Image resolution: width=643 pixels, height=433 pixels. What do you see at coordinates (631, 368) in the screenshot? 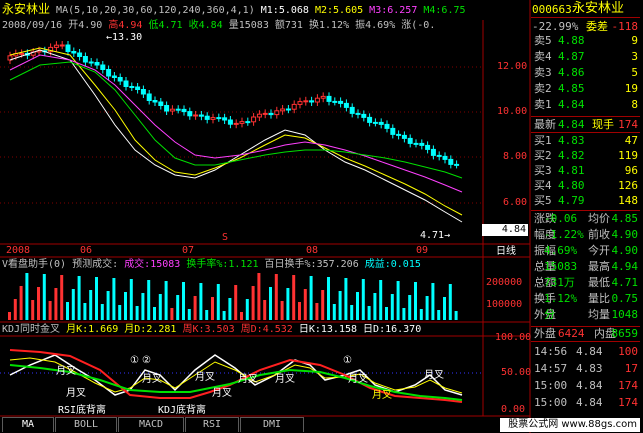
I see `tick-volume: 17` at bounding box center [631, 368].